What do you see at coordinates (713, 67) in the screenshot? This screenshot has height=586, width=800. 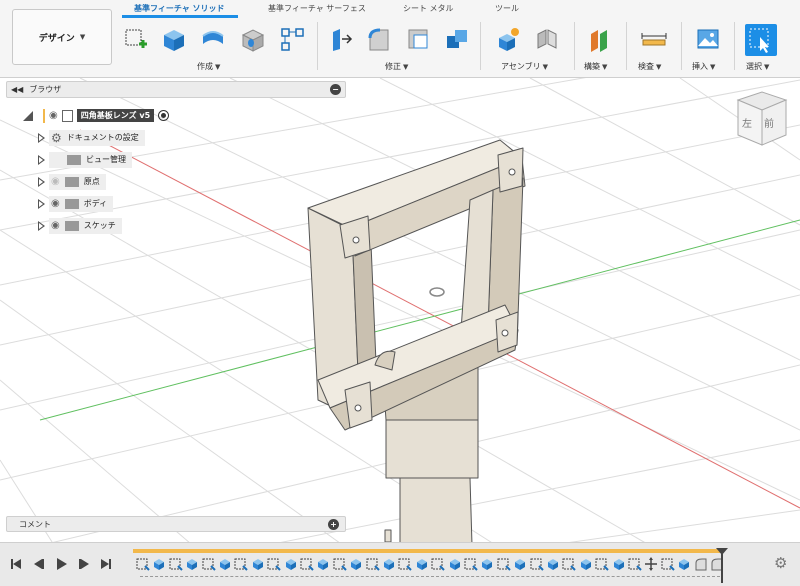 I see `chevron-down-icon: ▼` at bounding box center [713, 67].